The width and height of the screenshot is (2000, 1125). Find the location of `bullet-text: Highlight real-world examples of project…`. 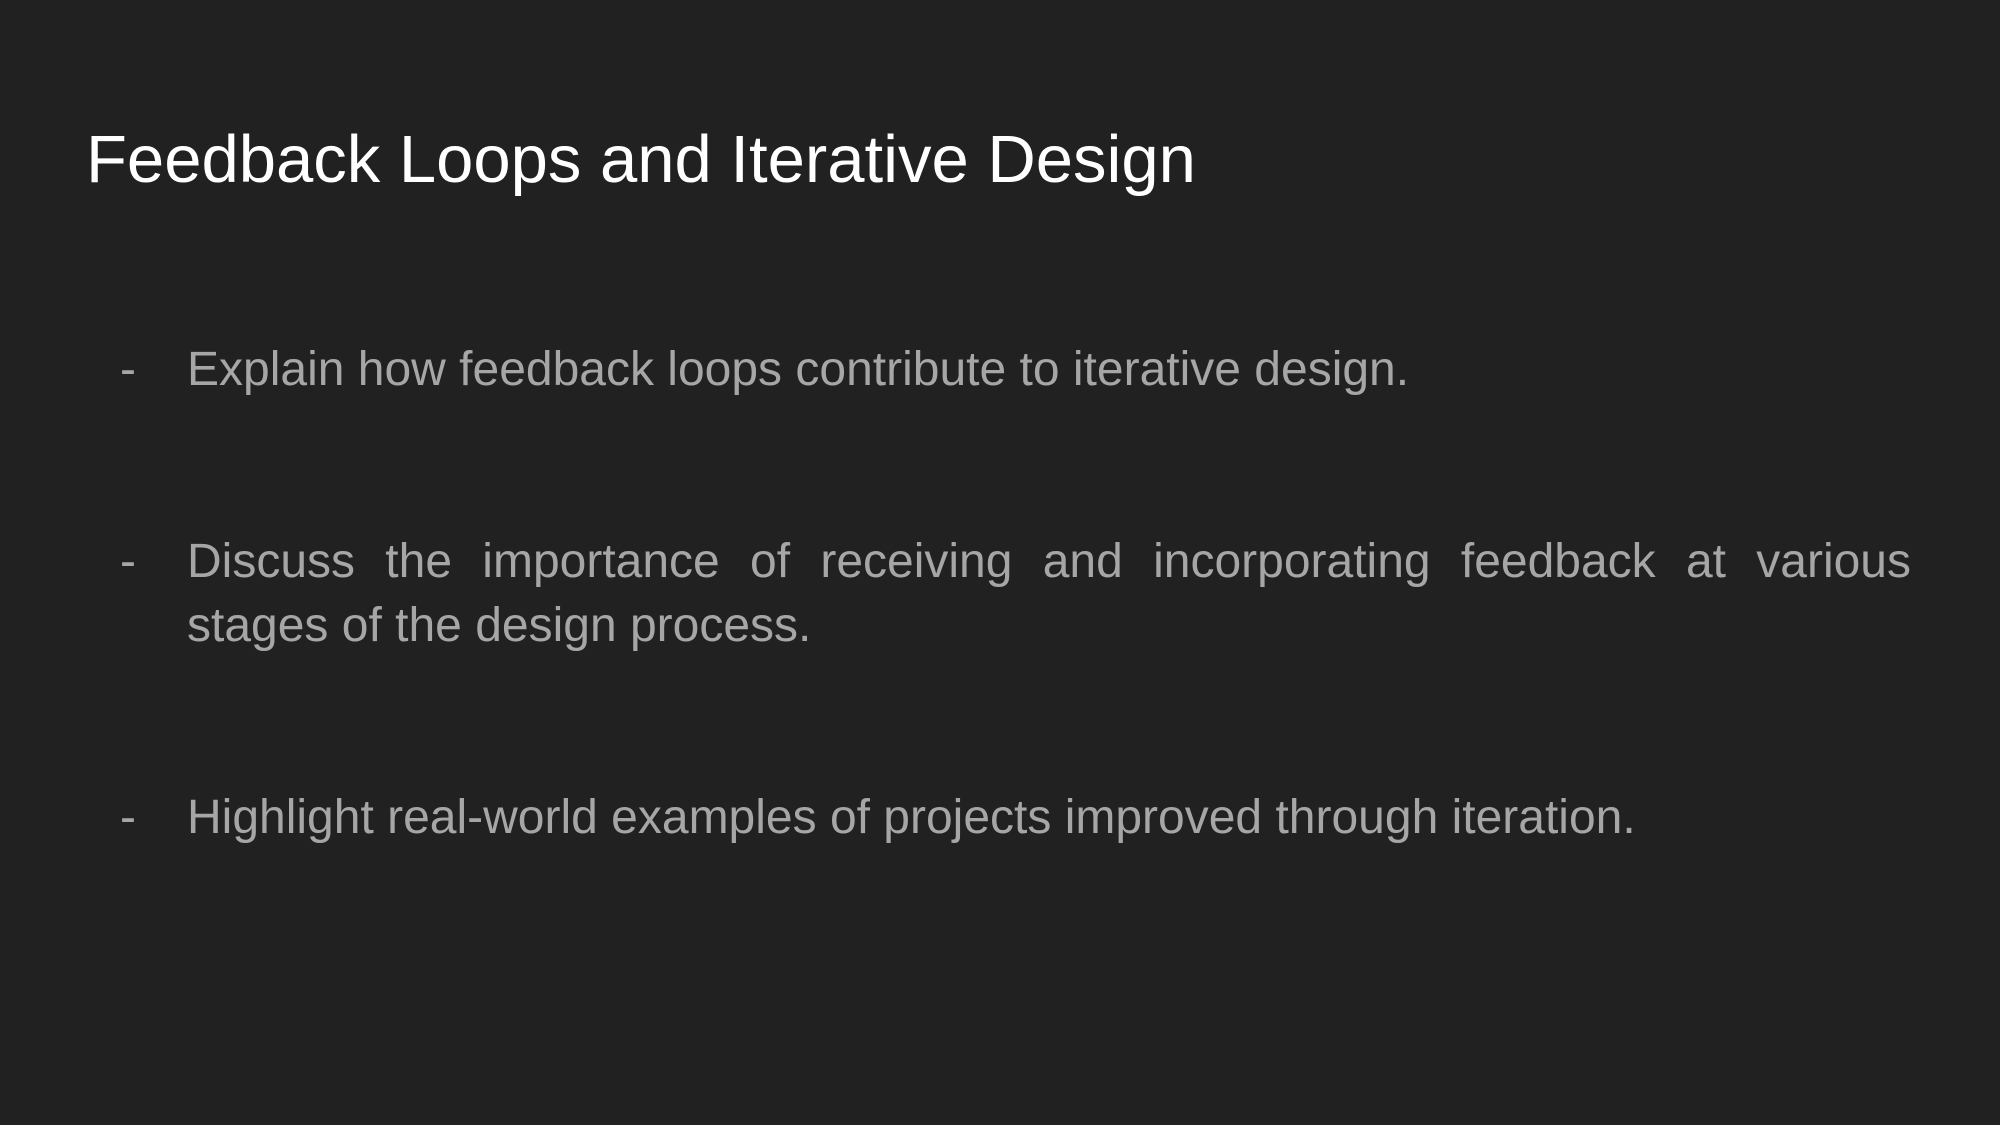

bullet-text: Highlight real-world examples of project… is located at coordinates (911, 817).